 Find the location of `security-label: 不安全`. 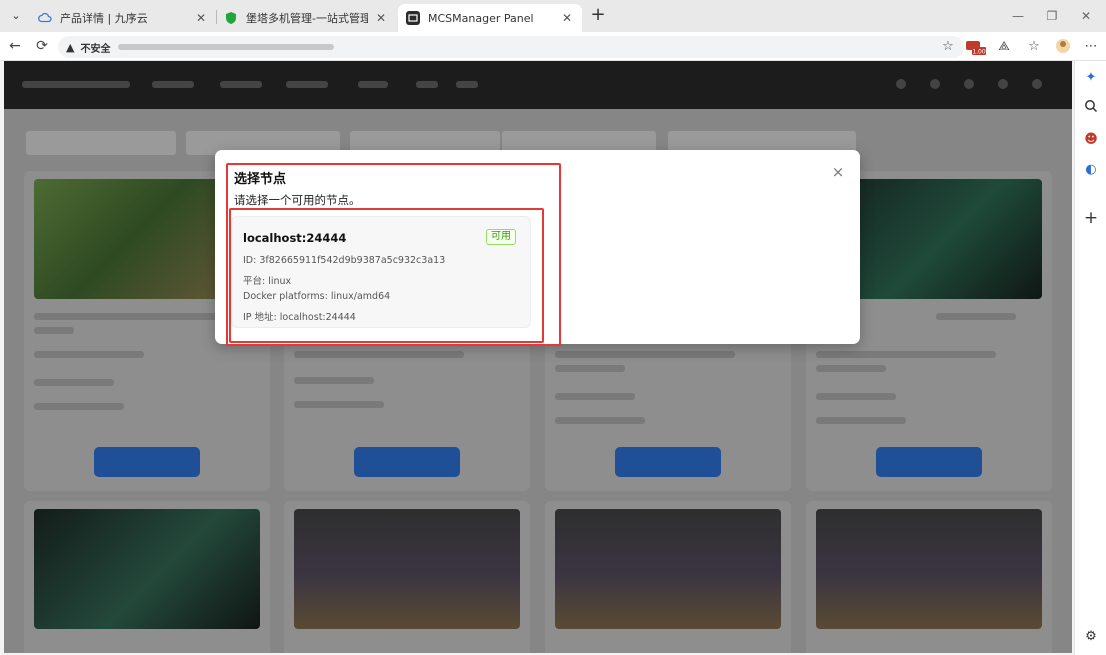

security-label: 不安全 is located at coordinates (95, 49).